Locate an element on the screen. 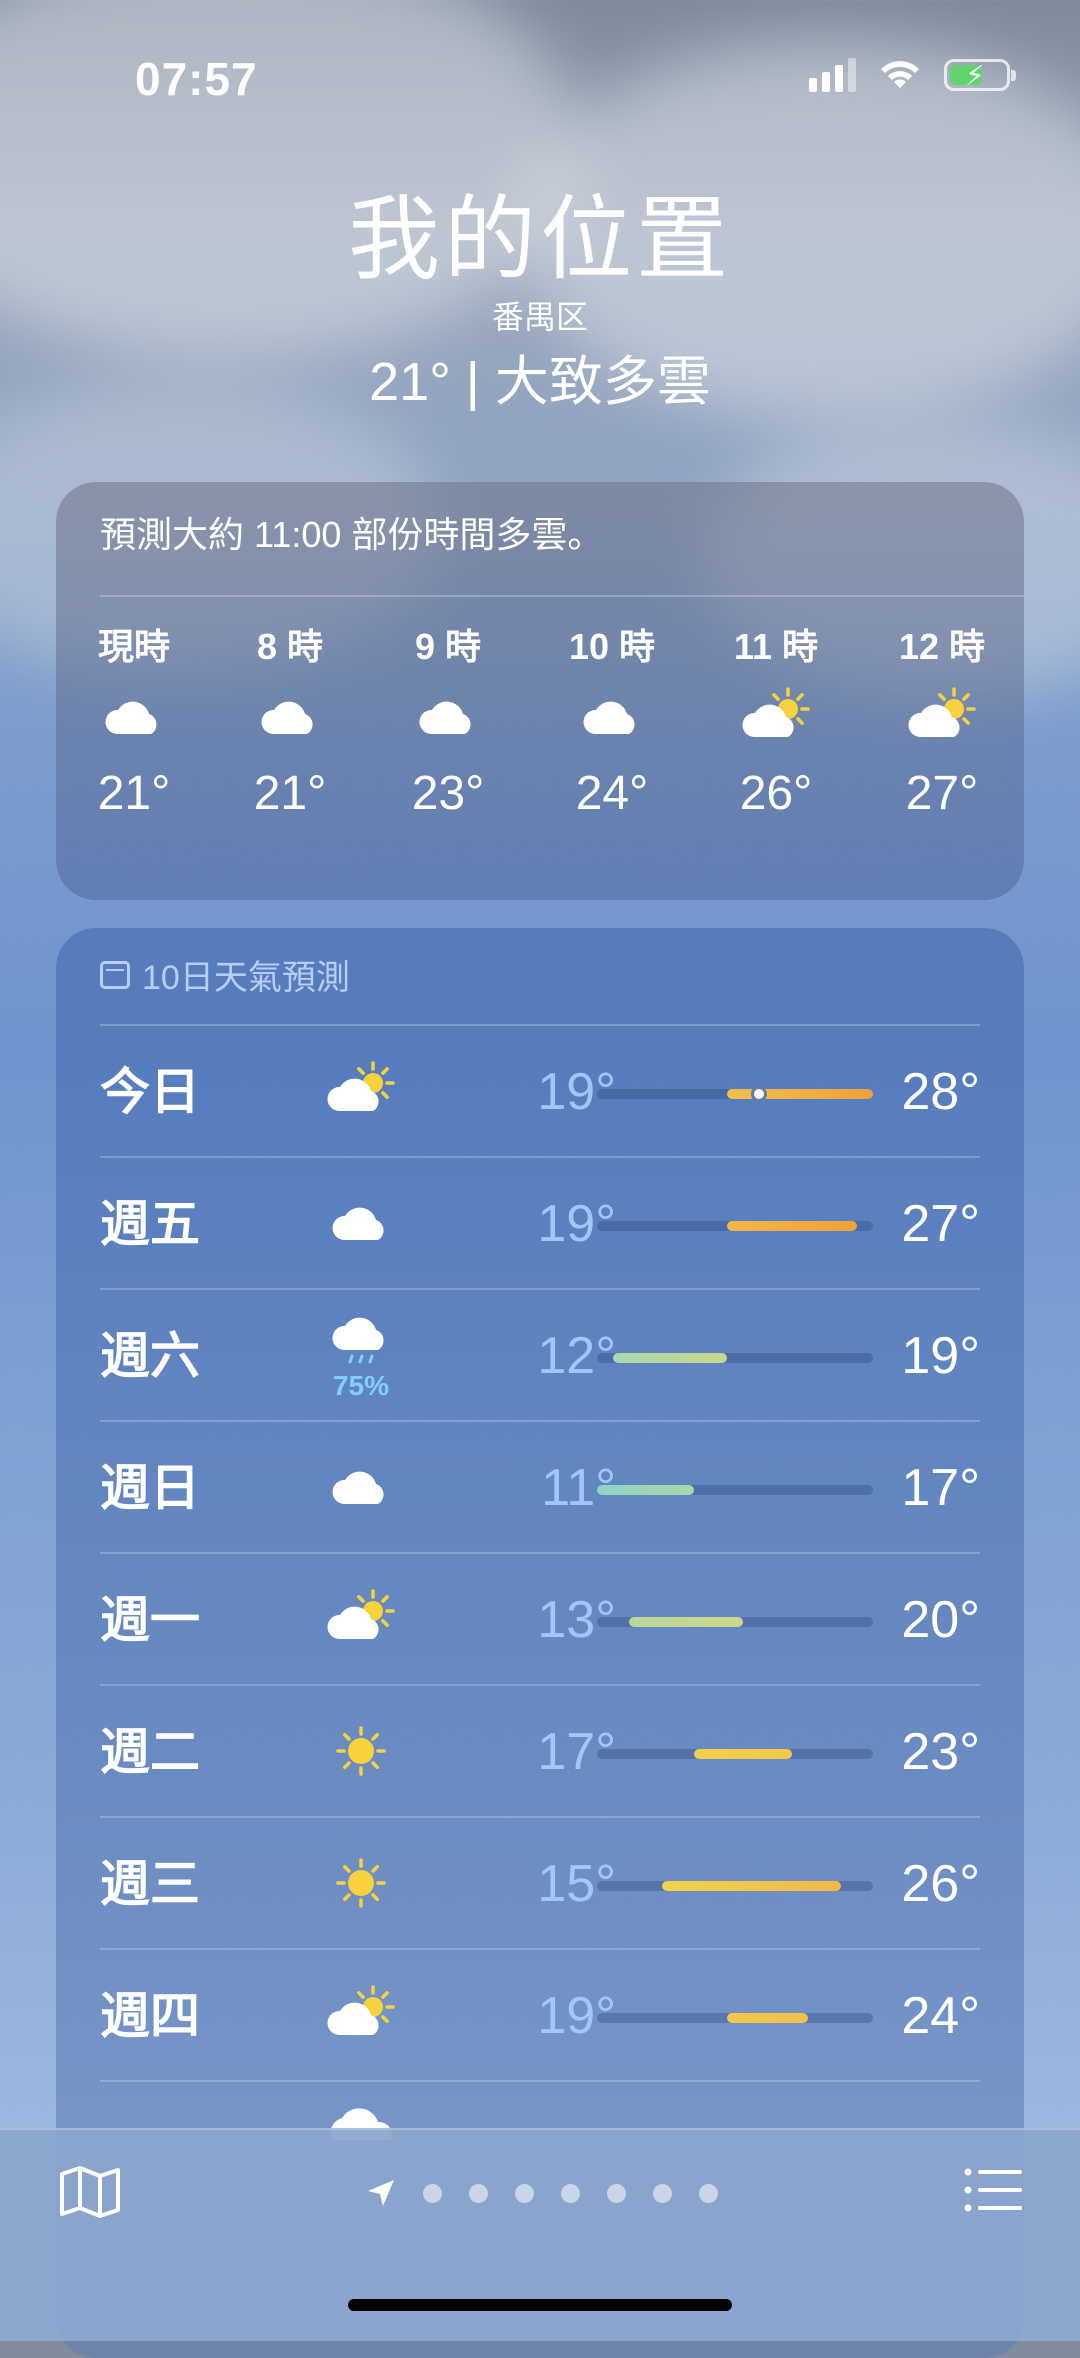 Image resolution: width=1080 pixels, height=2358 pixels. location-header: 我的位置 番禺区 21° | 大致多雲 is located at coordinates (540, 300).